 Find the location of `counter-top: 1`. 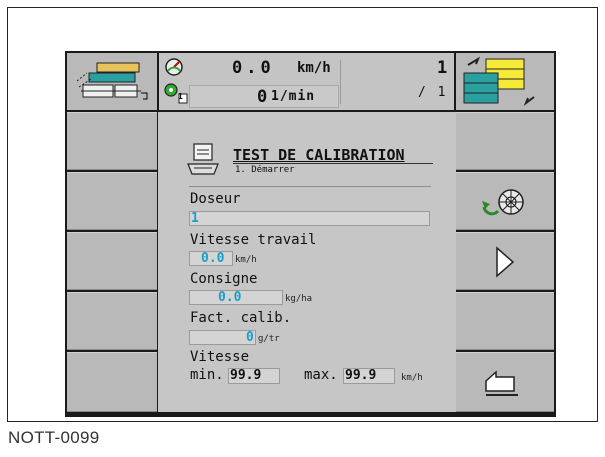

counter-top: 1 is located at coordinates (442, 68).